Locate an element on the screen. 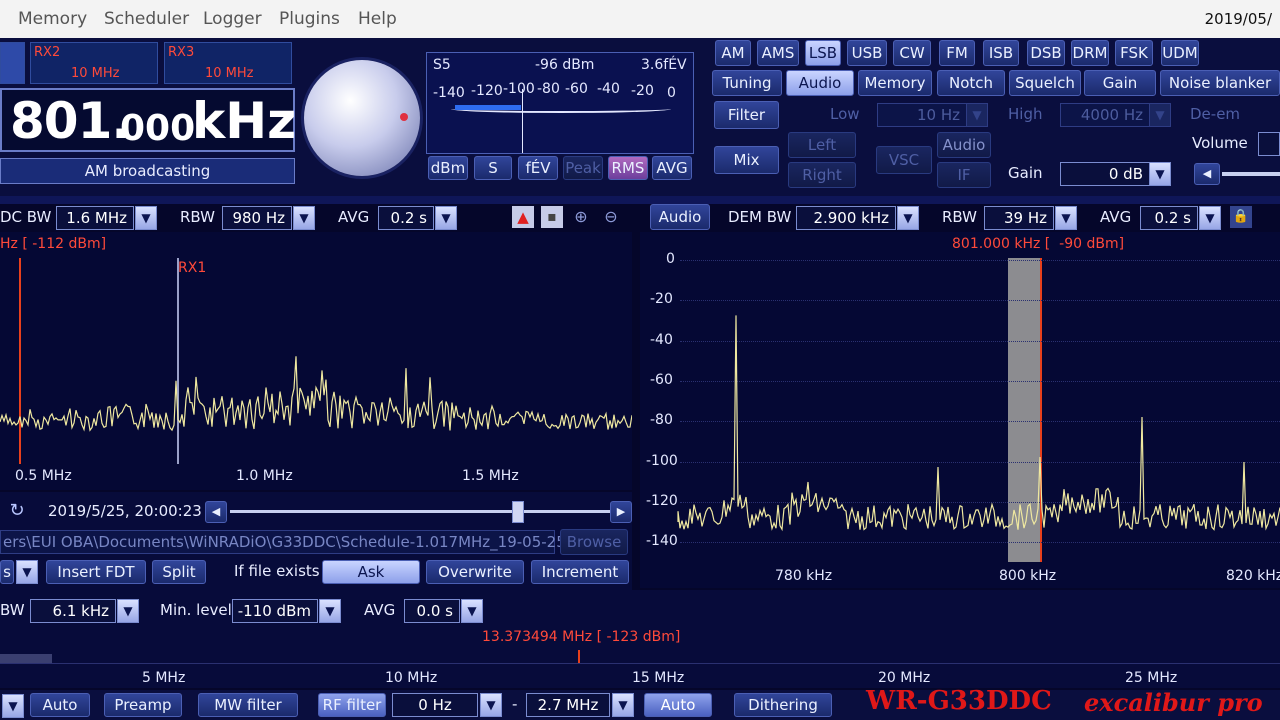 This screenshot has height=720, width=1280. smeter-rms-button: RMS is located at coordinates (628, 168).